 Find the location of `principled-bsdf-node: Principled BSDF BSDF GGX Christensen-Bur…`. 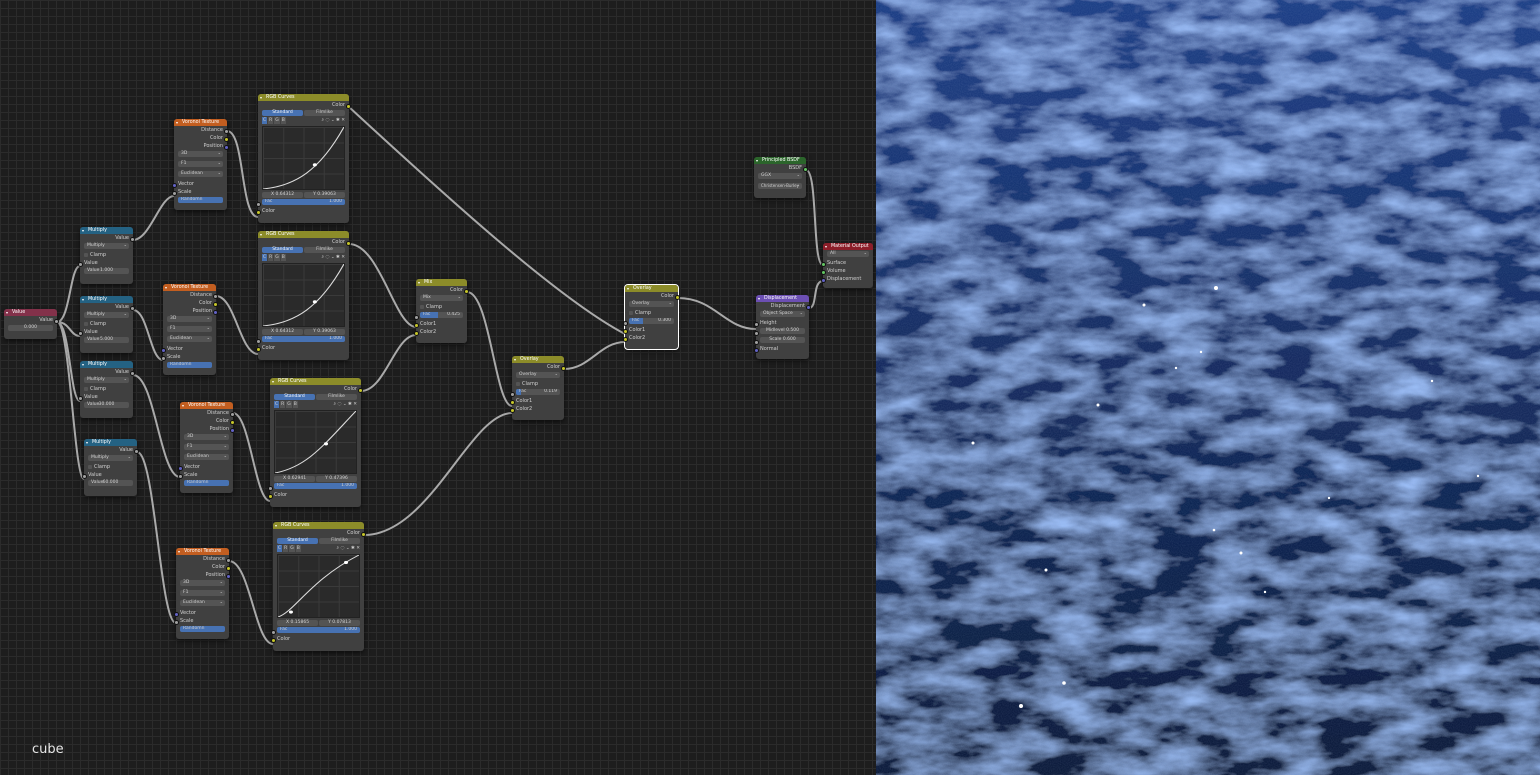

principled-bsdf-node: Principled BSDF BSDF GGX Christensen-Bur… is located at coordinates (781, 177).